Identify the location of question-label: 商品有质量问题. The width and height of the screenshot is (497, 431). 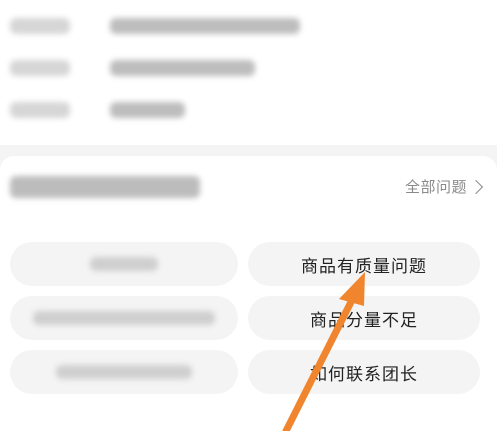
(364, 266).